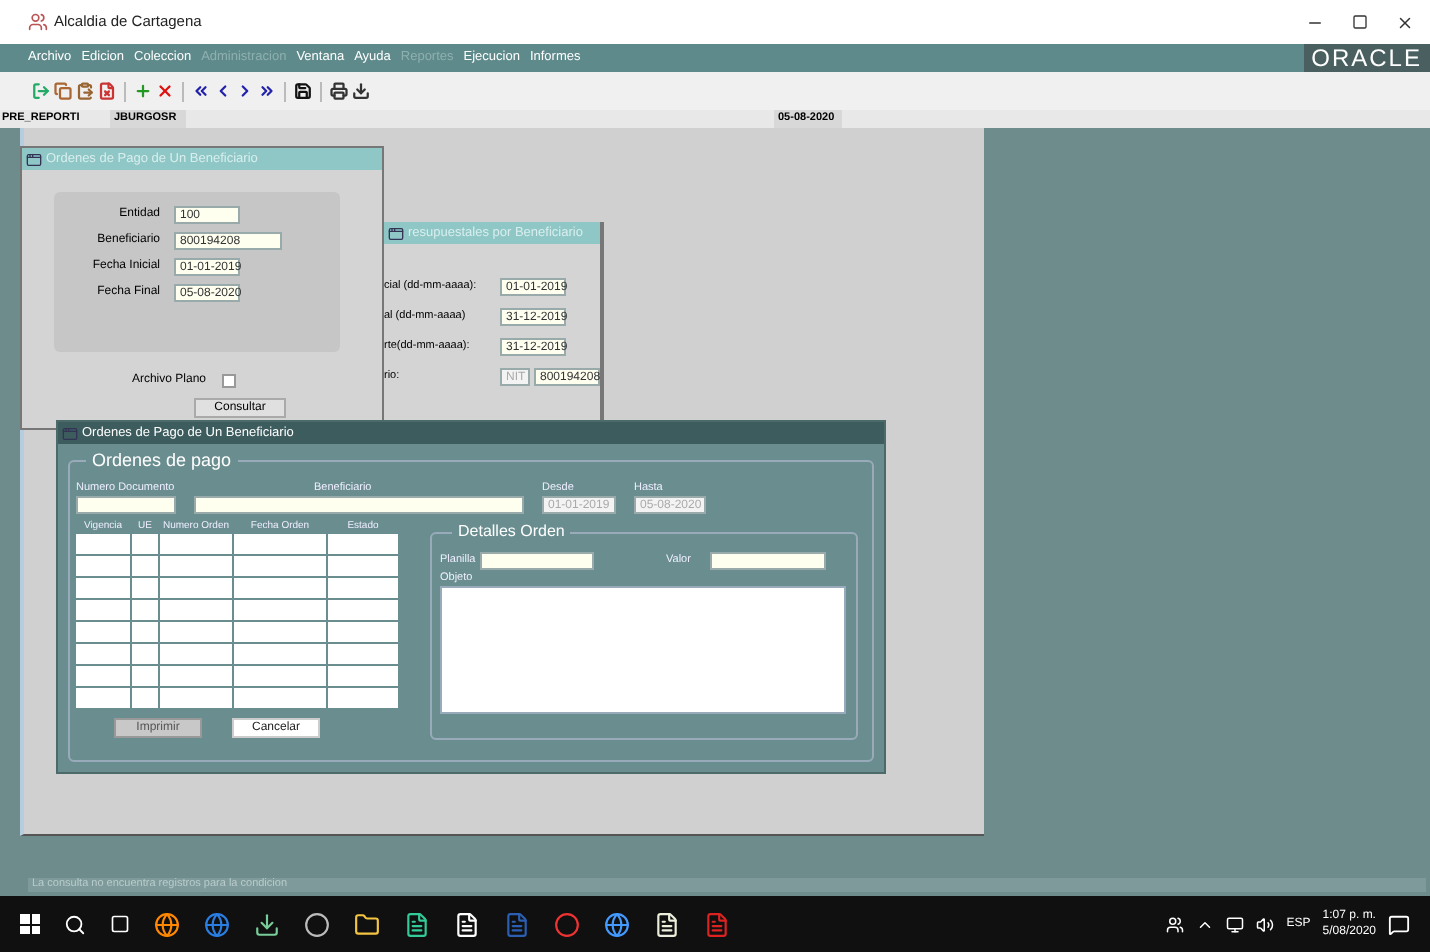 The image size is (1430, 952). What do you see at coordinates (162, 460) in the screenshot?
I see `group-title: Ordenes de pago` at bounding box center [162, 460].